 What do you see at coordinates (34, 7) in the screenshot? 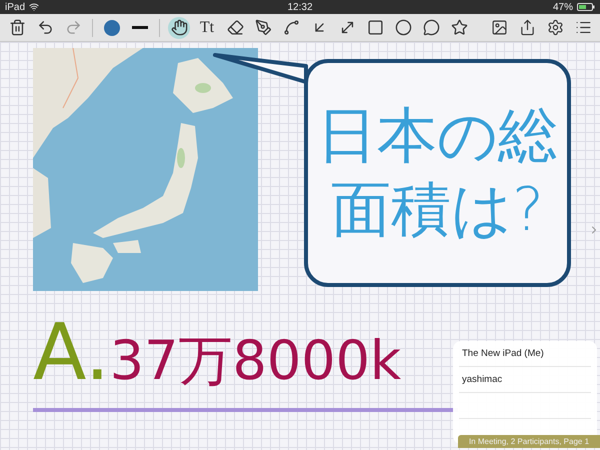
I see `wifi-icon` at bounding box center [34, 7].